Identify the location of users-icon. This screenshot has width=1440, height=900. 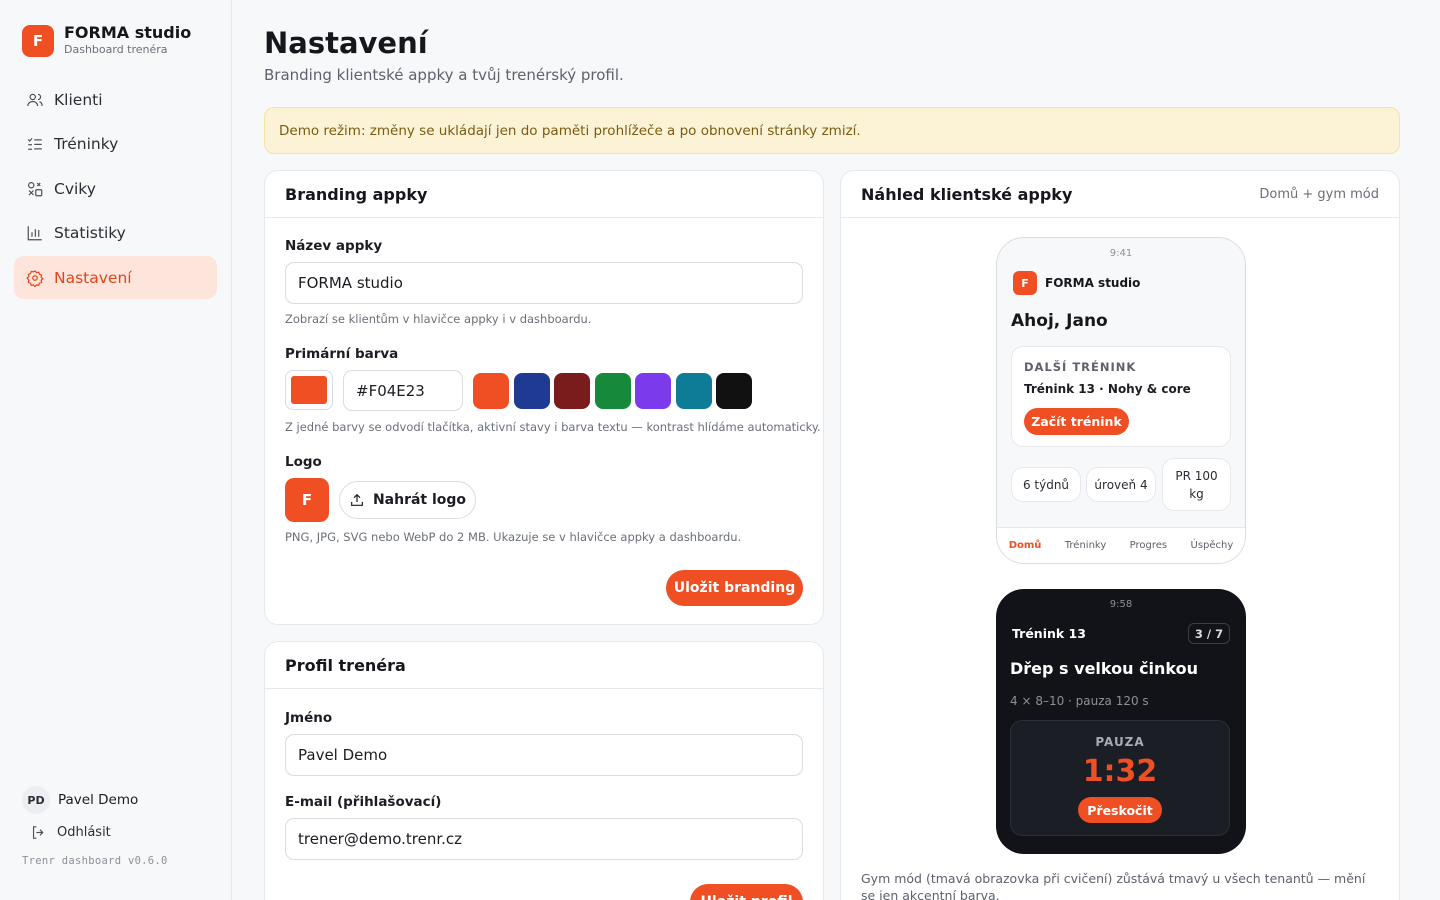
(35, 99).